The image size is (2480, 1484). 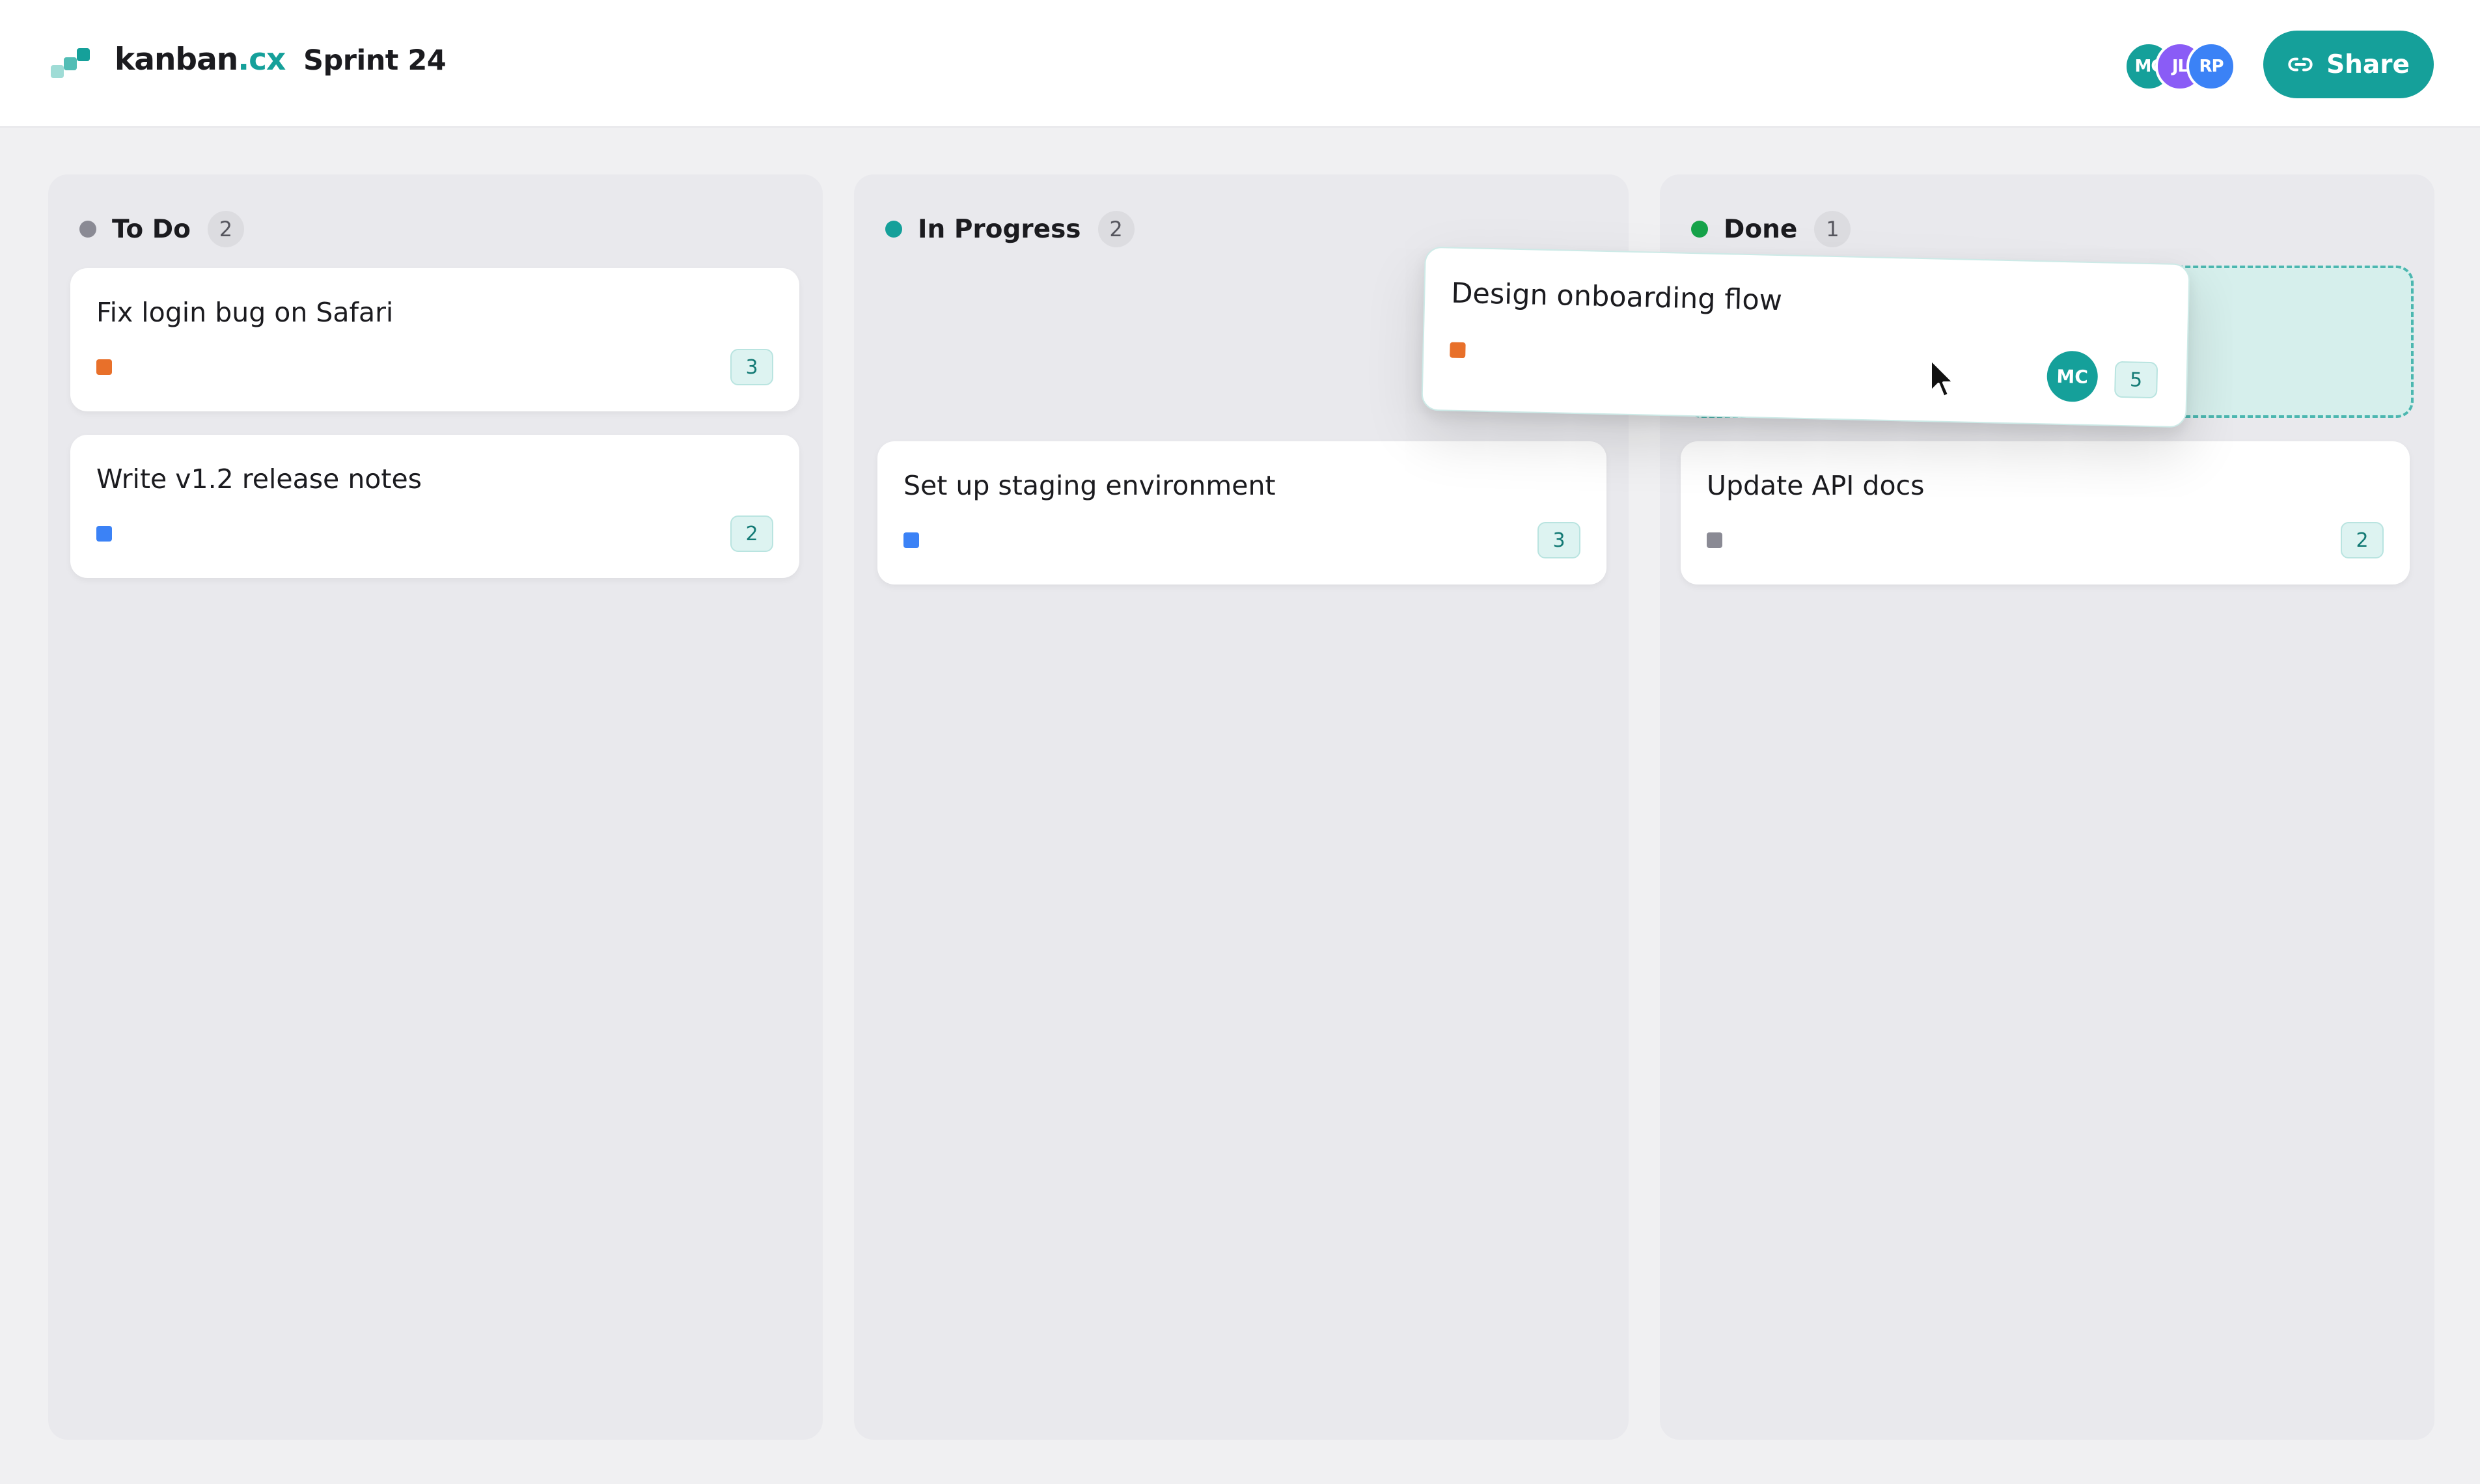 I want to click on column-title: Done, so click(x=1761, y=229).